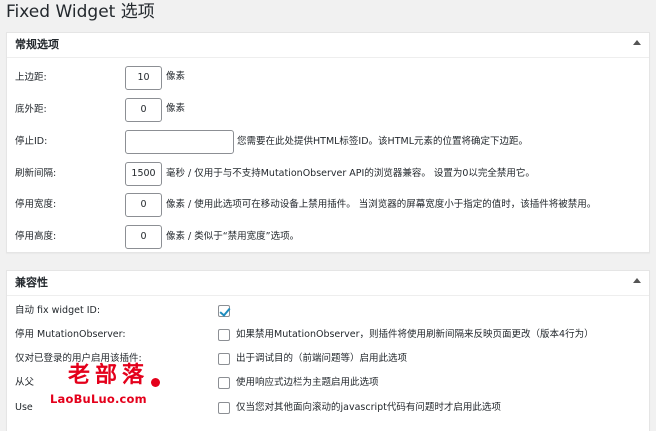 Image resolution: width=656 pixels, height=431 pixels. I want to click on responsive-sidebar-desc: 使用响应式边栏为主题启用此选项, so click(307, 382).